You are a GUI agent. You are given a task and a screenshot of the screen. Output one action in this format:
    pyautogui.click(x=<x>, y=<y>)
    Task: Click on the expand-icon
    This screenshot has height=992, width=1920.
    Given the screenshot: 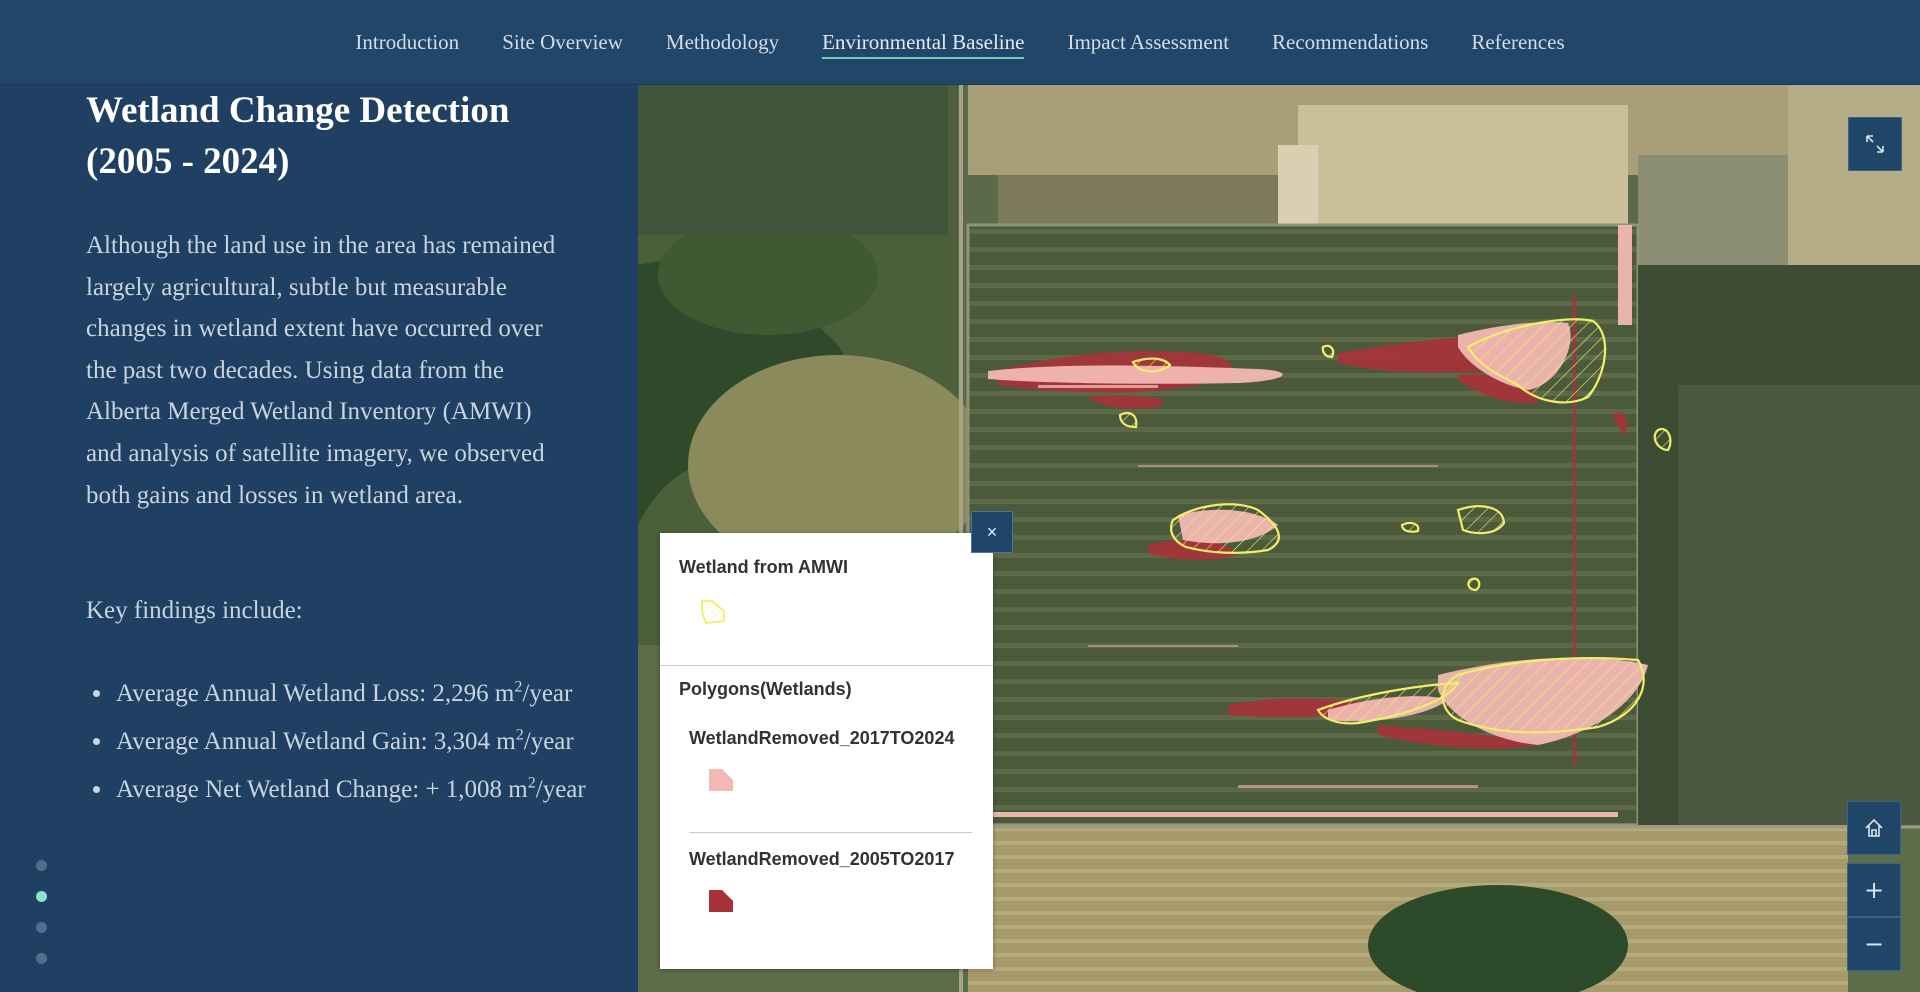 What is the action you would take?
    pyautogui.click(x=1875, y=144)
    